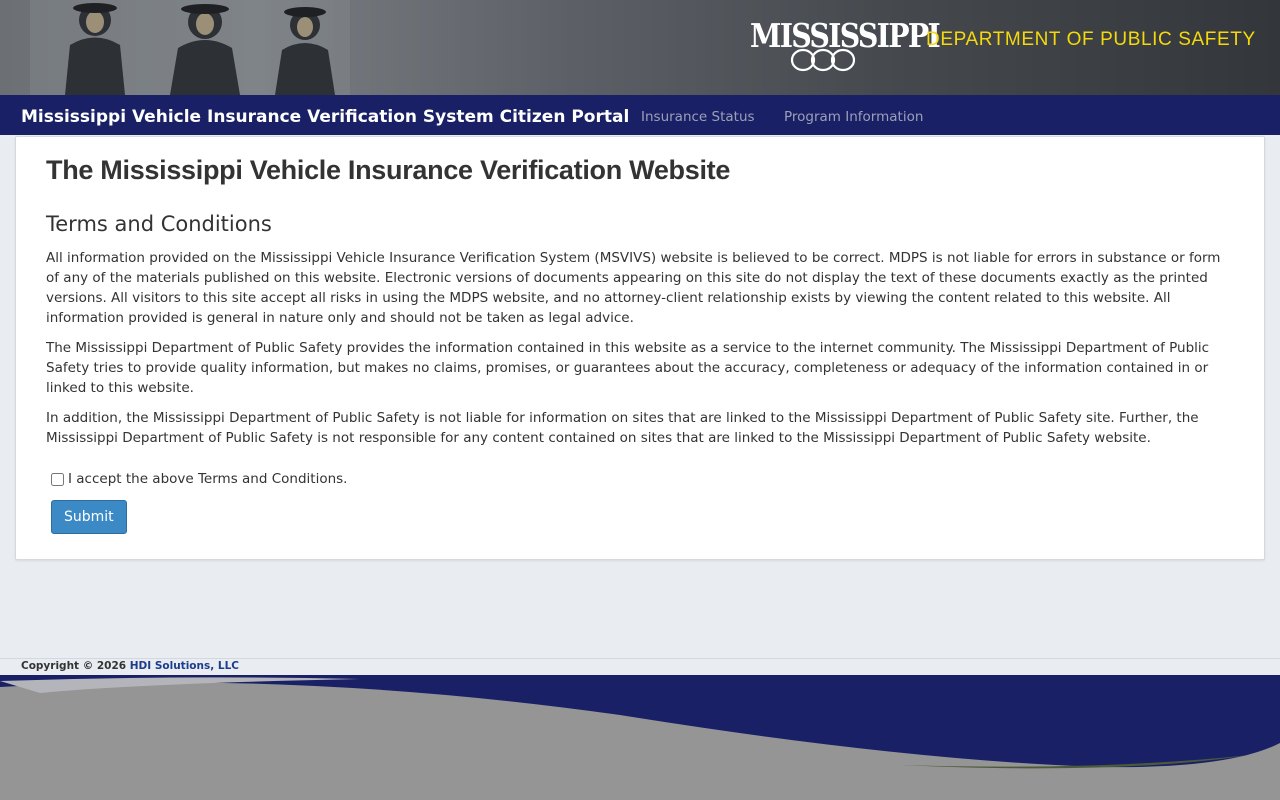  I want to click on section-title: Terms and Conditions, so click(159, 224).